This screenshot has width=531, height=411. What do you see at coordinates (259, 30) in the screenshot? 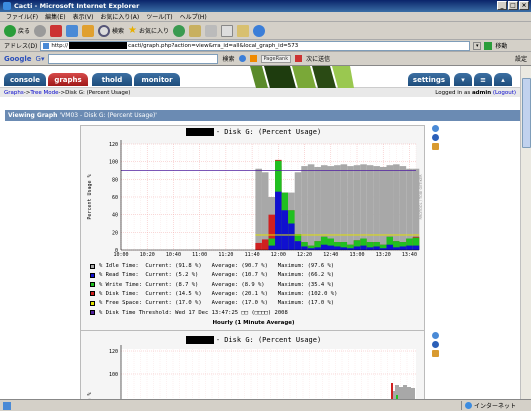
I see `messenger-button` at bounding box center [259, 30].